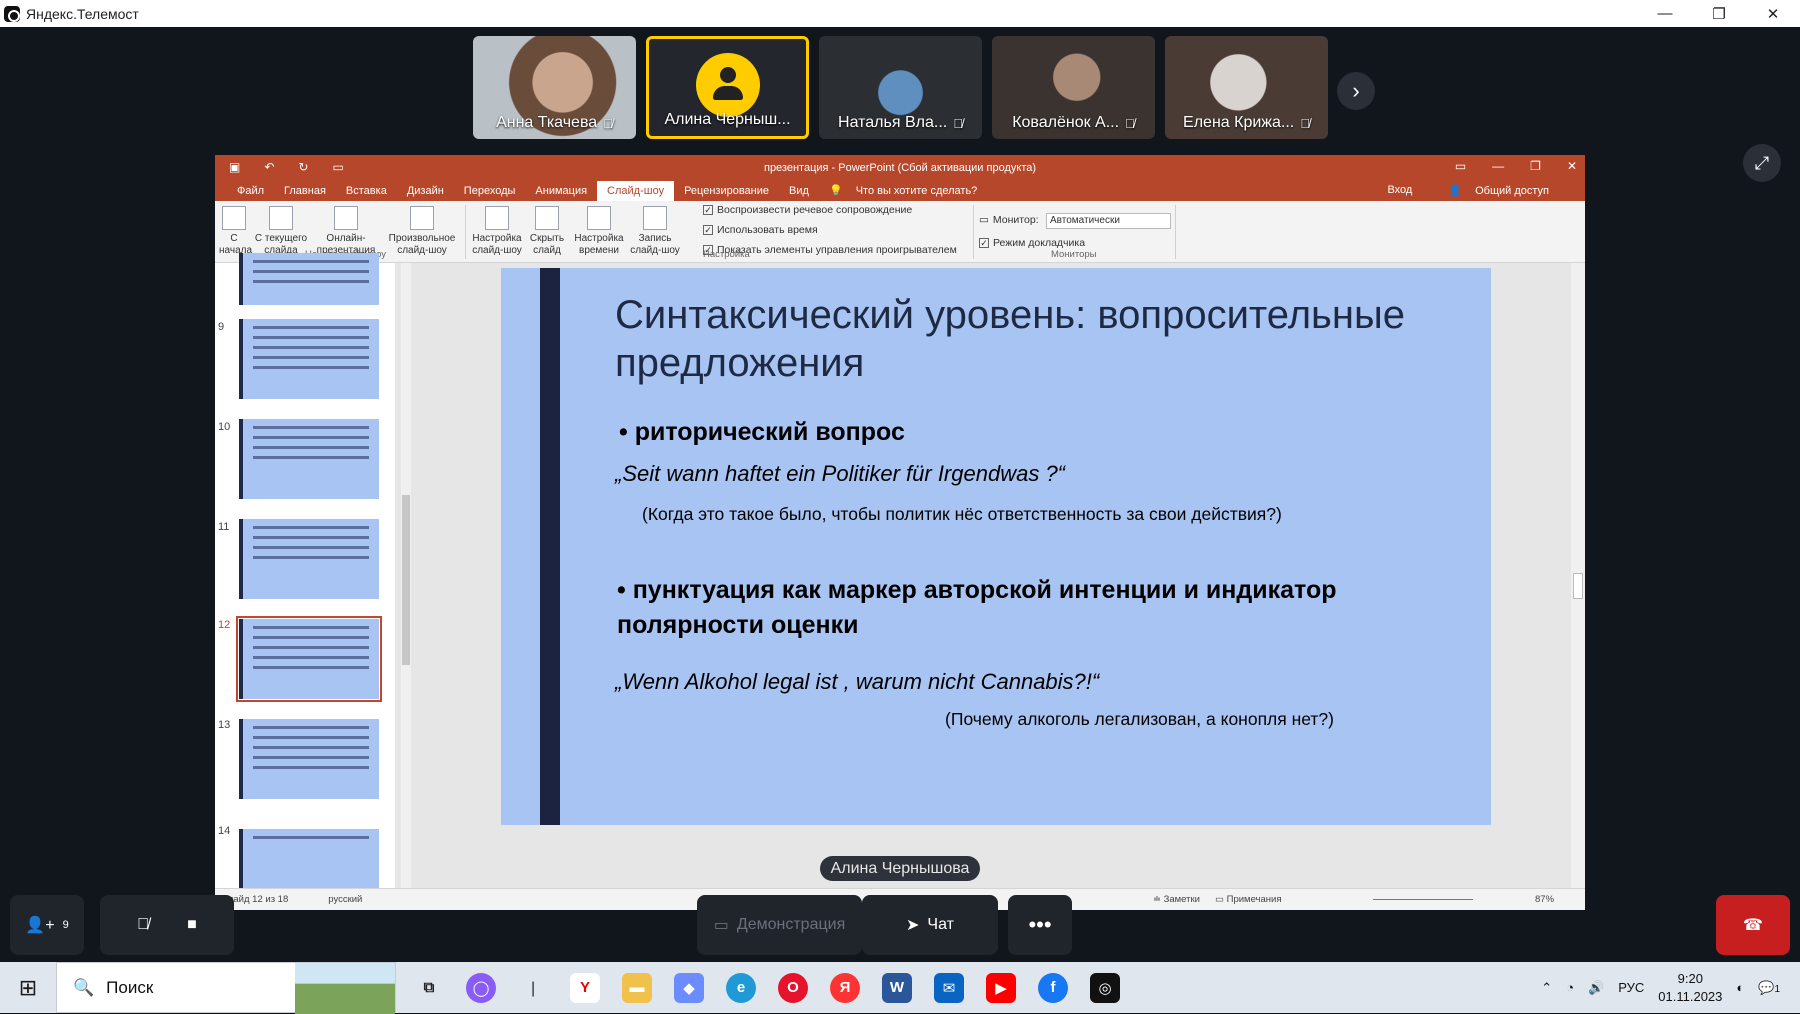 The width and height of the screenshot is (1800, 1014). I want to click on slide-thumbnail-selected, so click(309, 659).